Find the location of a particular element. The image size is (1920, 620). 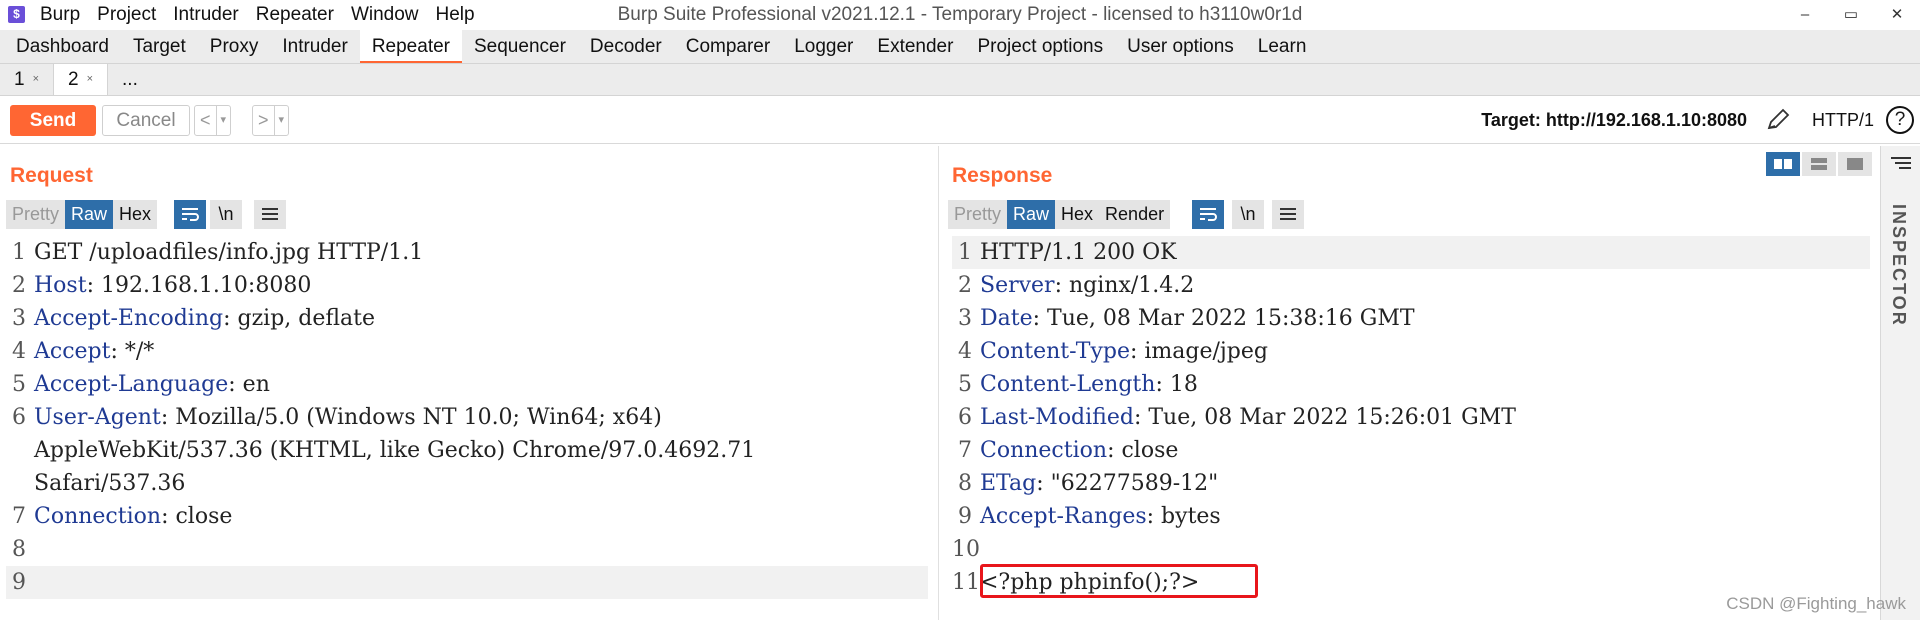

tab-proxy: Proxy is located at coordinates (234, 46).